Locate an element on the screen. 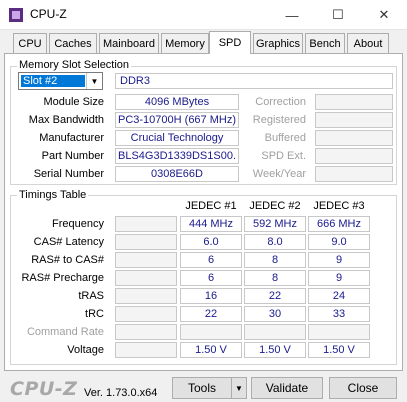  timing-cell-jedec-2: 30 is located at coordinates (275, 314).